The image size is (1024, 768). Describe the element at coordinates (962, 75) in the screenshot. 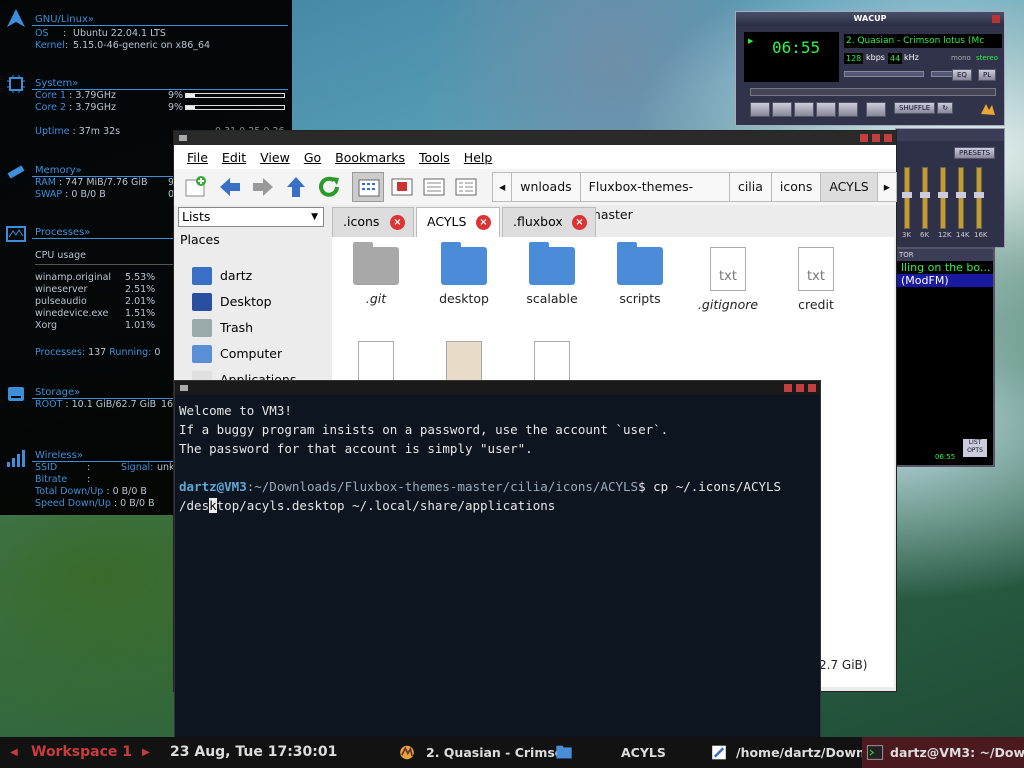

I see `eq-toggle-button: EQ` at that location.